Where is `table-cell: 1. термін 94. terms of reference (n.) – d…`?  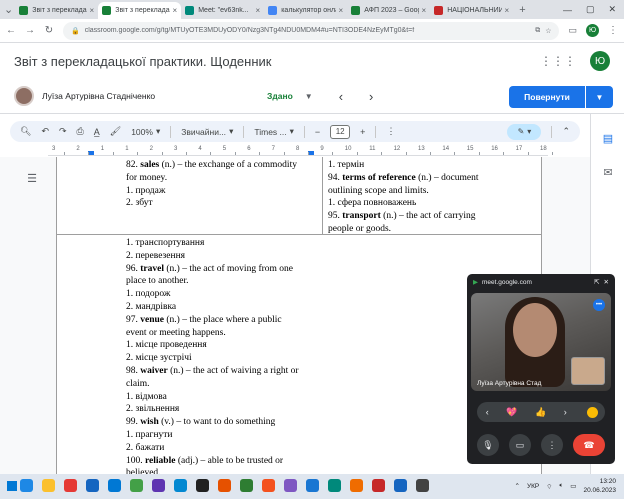
table-cell: 1. термін 94. terms of reference (n.) – d… is located at coordinates (428, 197).